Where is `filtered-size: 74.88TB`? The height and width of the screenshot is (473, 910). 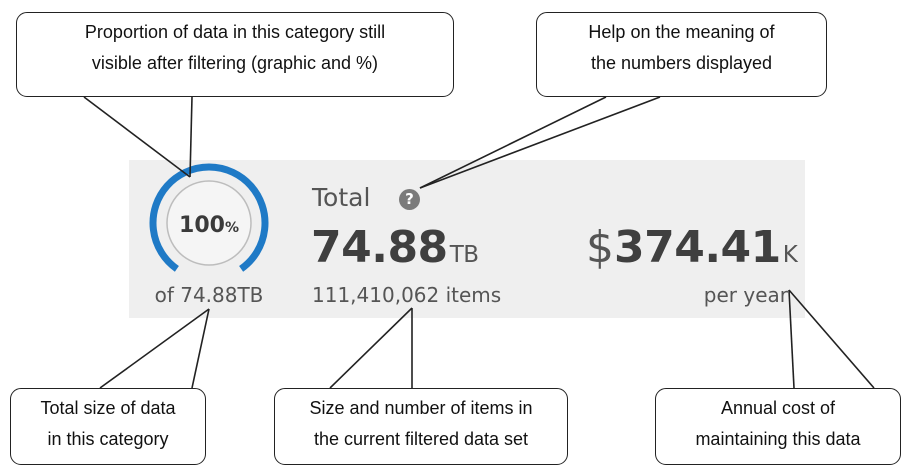
filtered-size: 74.88TB is located at coordinates (395, 247).